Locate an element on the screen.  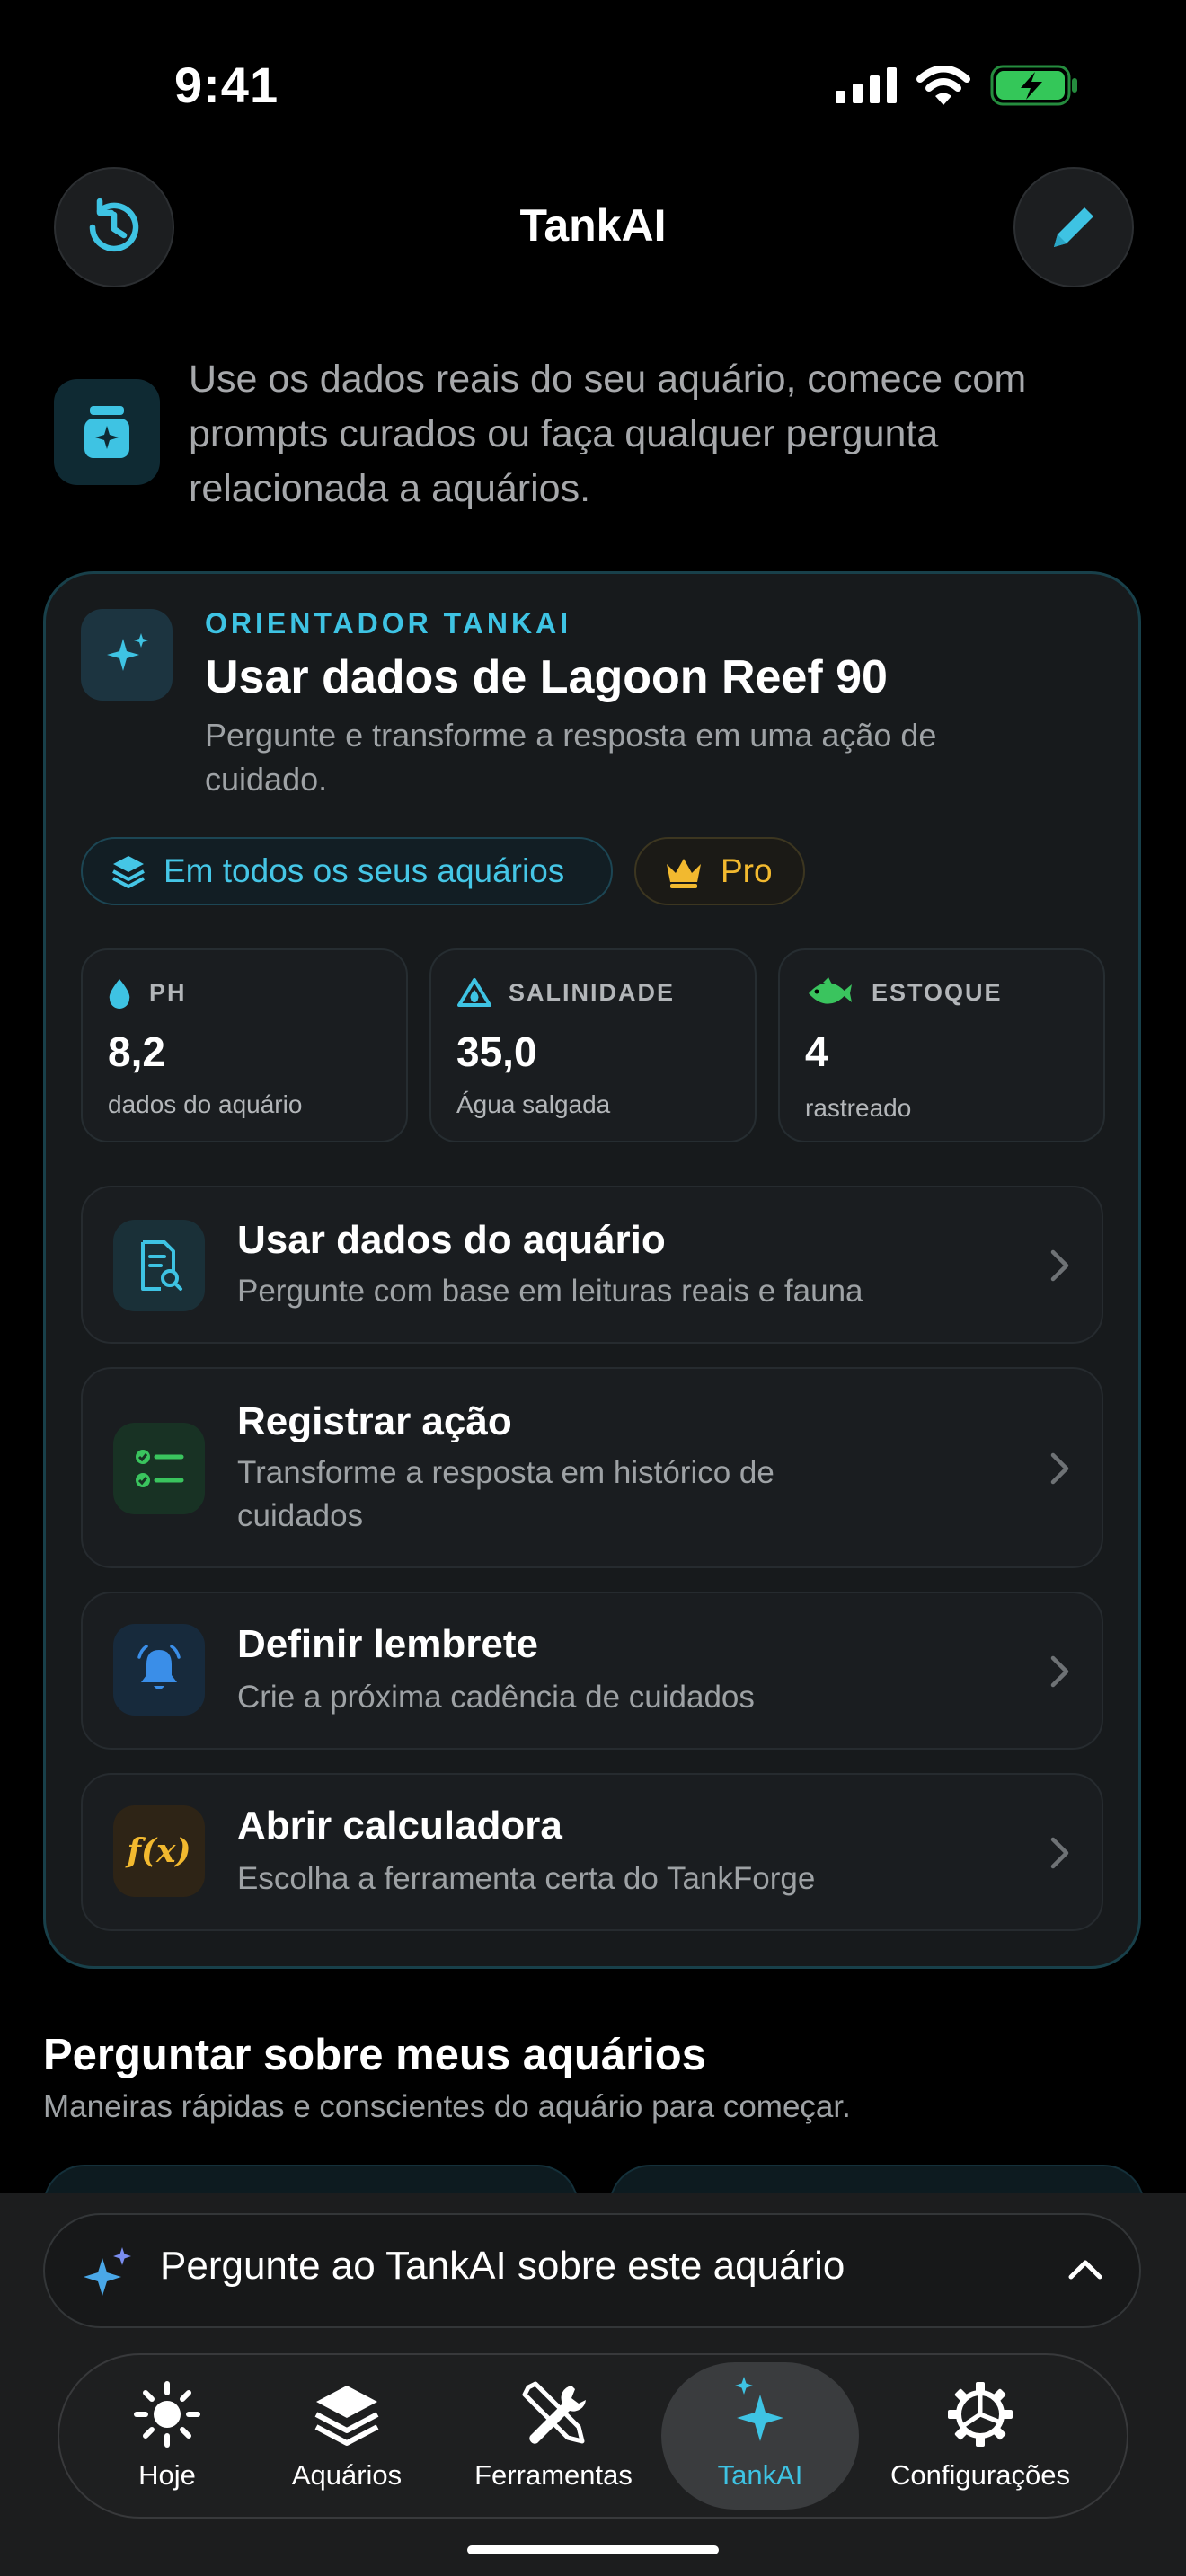
tab-tanks: Aquários is located at coordinates (347, 2436).